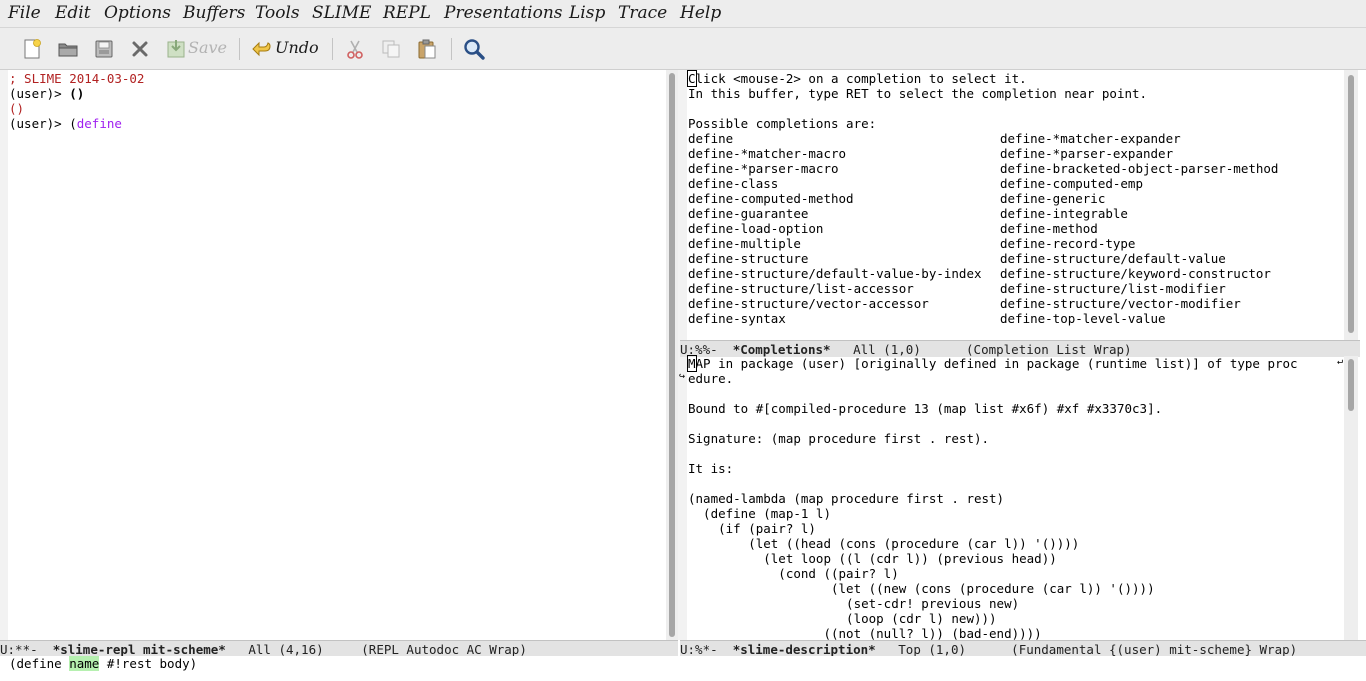  I want to click on completion-item: define-class, so click(844, 183).